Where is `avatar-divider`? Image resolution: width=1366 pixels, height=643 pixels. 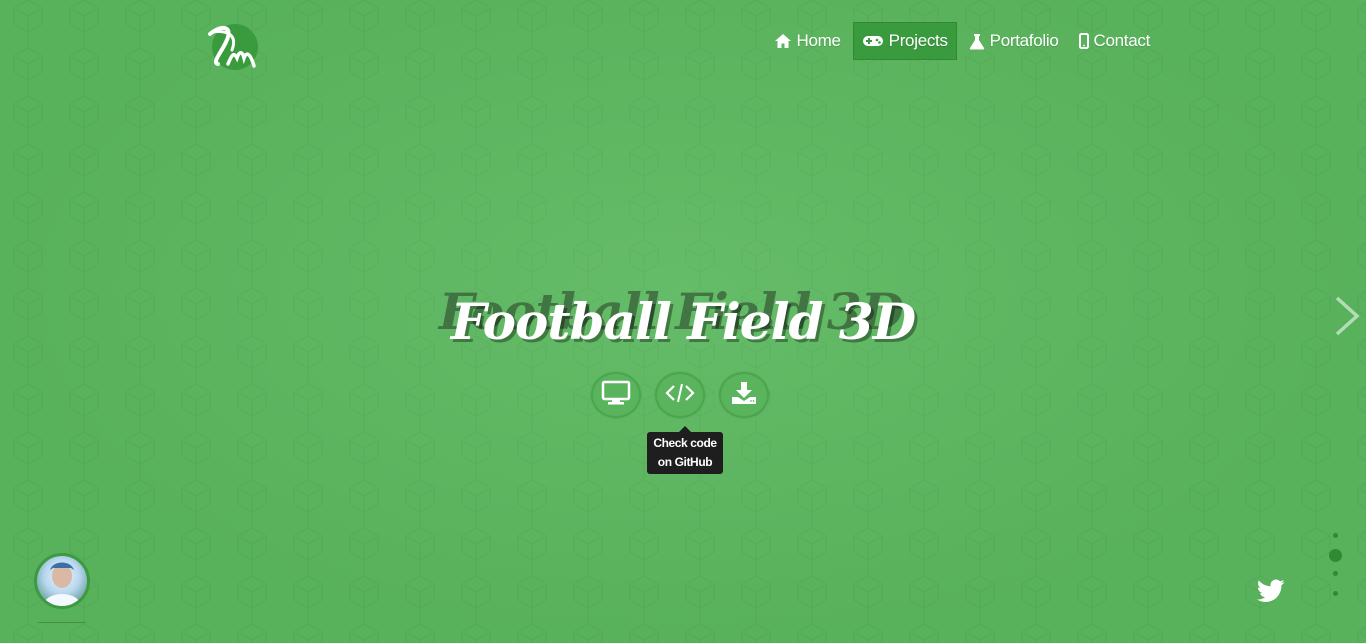 avatar-divider is located at coordinates (62, 622).